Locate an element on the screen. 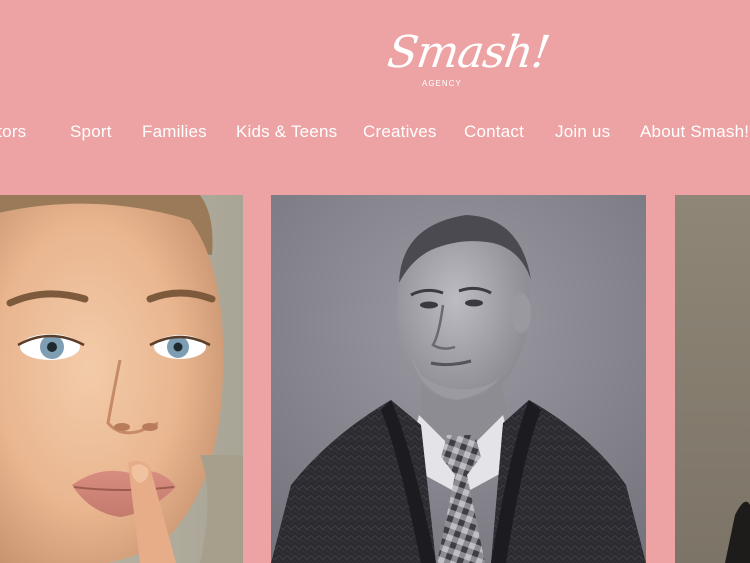 Image resolution: width=750 pixels, height=563 pixels. logo-subtext: AGENCY is located at coordinates (442, 83).